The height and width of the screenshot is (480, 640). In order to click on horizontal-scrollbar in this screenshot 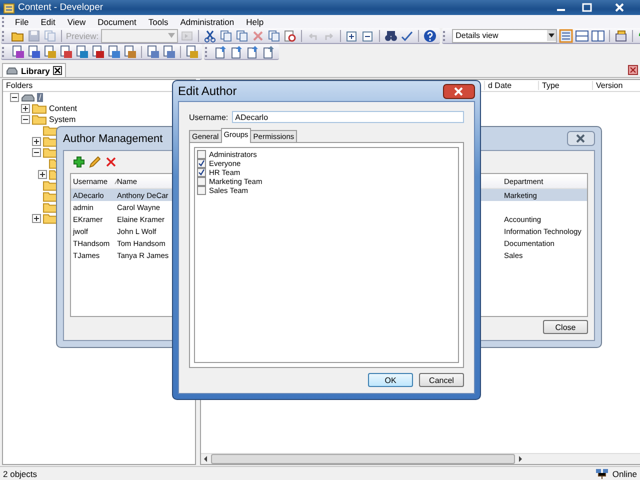, I will do `click(420, 458)`.